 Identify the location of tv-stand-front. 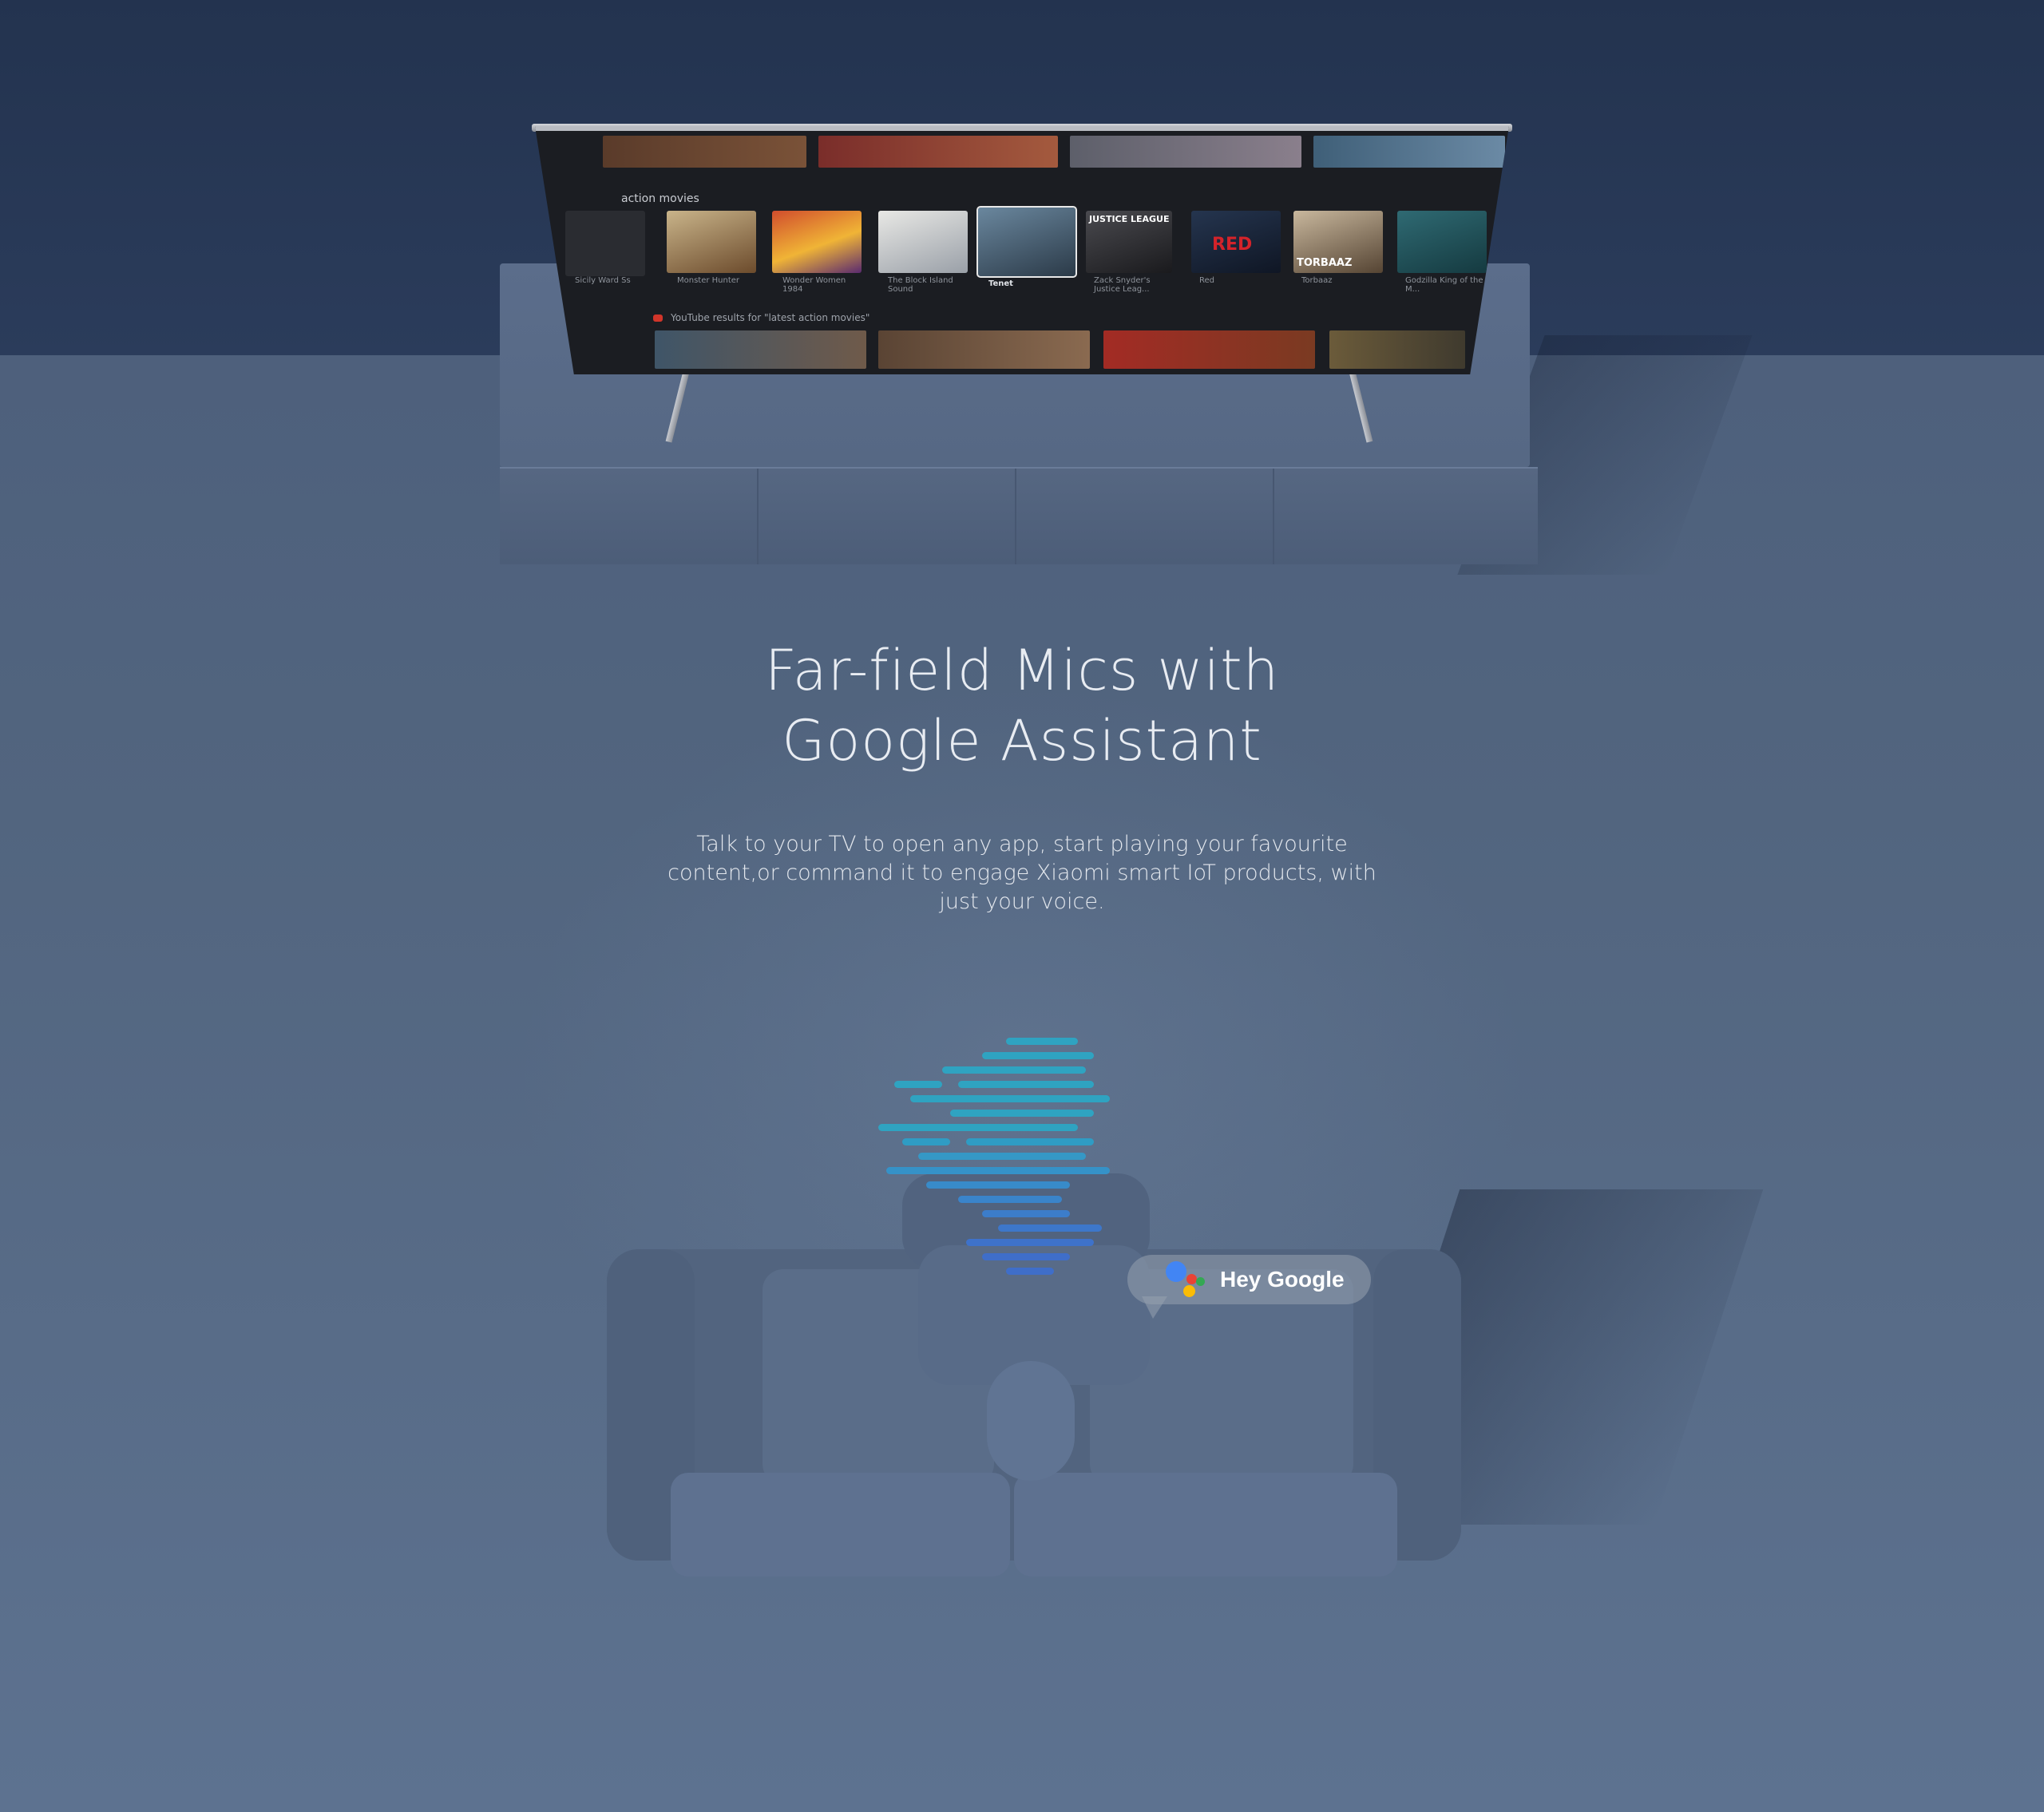
(1019, 515).